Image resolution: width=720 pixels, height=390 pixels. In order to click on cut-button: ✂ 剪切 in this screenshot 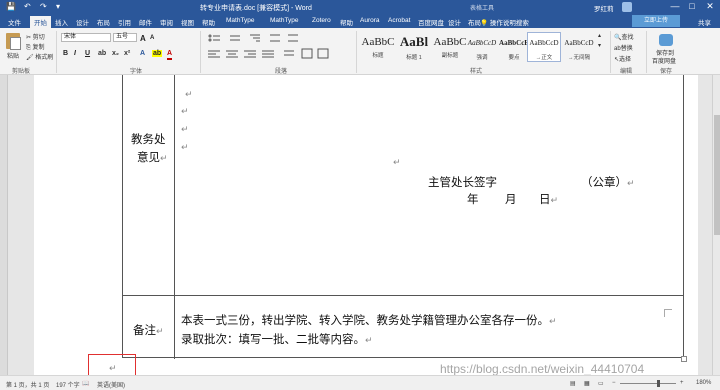, I will do `click(35, 36)`.